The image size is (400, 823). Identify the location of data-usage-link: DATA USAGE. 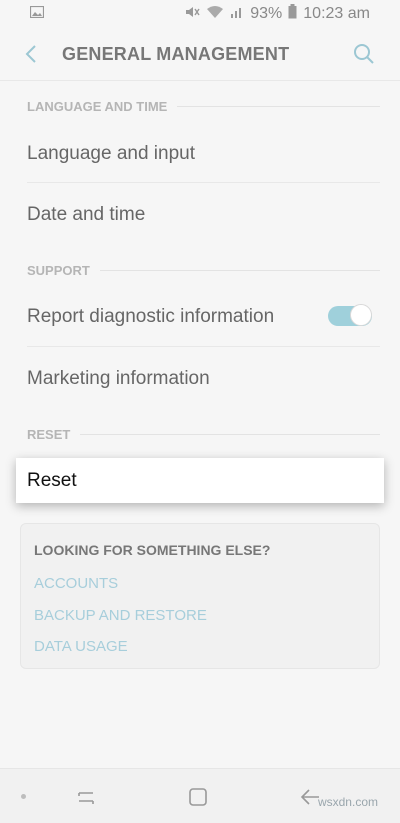
(81, 646).